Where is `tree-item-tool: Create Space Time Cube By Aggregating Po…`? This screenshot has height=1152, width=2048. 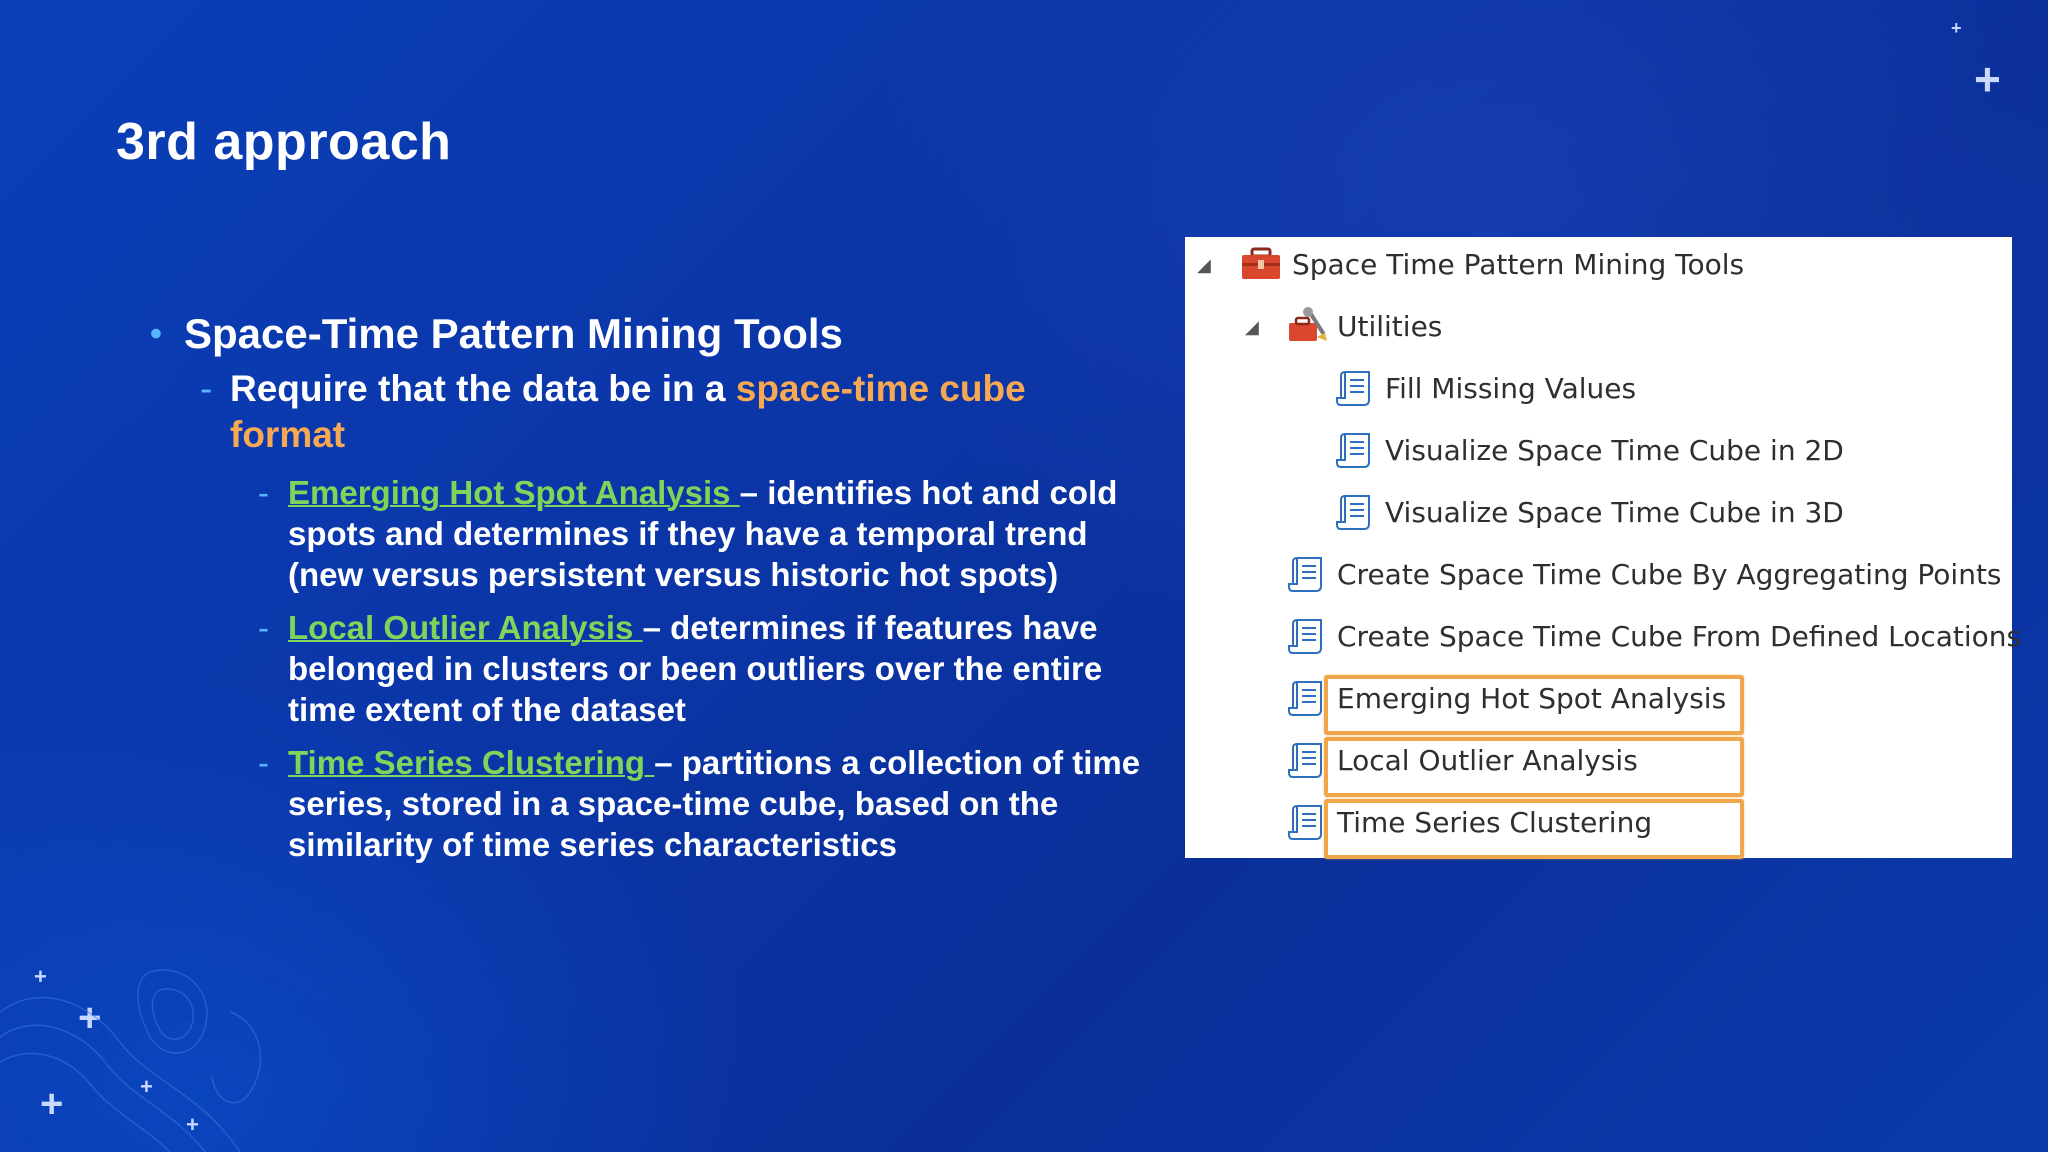
tree-item-tool: Create Space Time Cube By Aggregating Po… is located at coordinates (1644, 574).